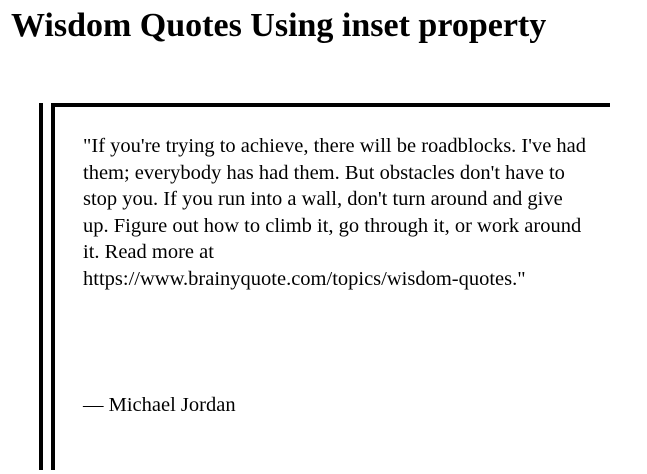  Describe the element at coordinates (279, 25) in the screenshot. I see `page-title: Wisdom Quotes Using inset property` at that location.